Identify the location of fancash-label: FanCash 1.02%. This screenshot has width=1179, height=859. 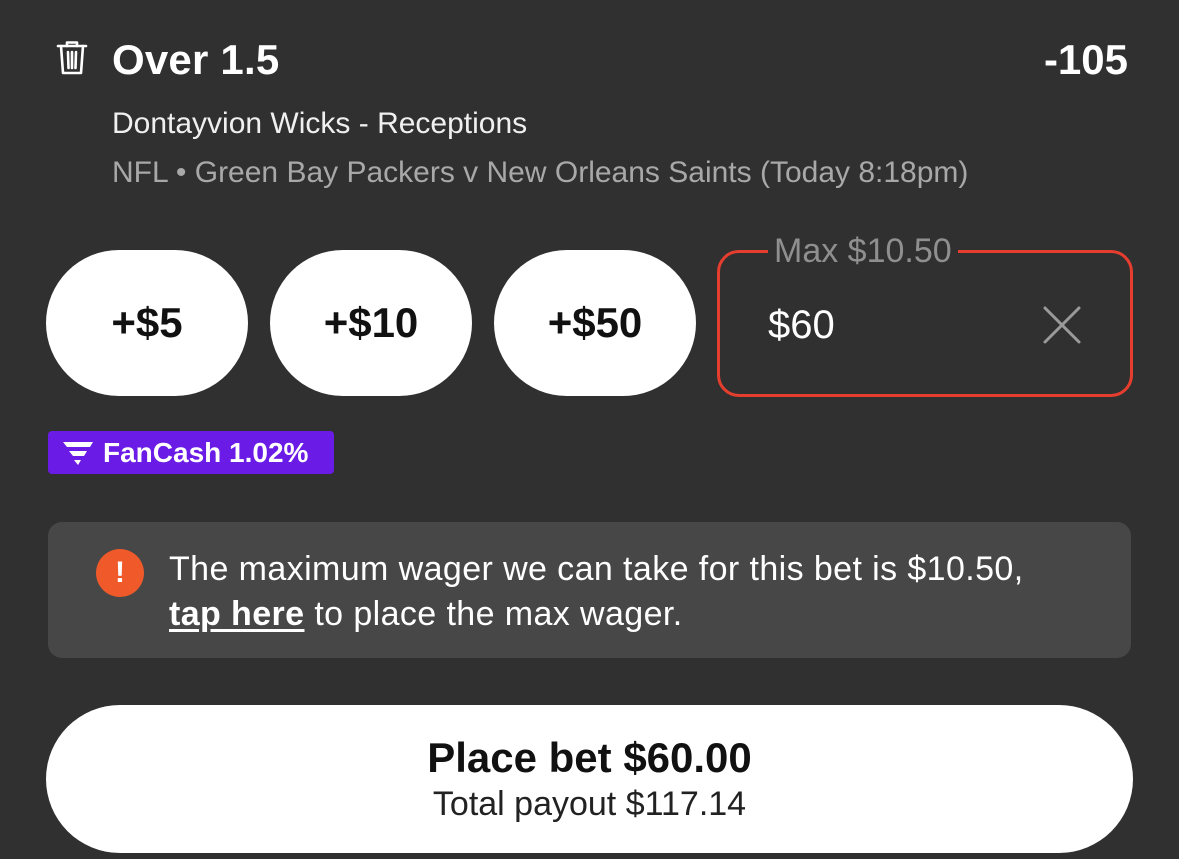
(206, 452).